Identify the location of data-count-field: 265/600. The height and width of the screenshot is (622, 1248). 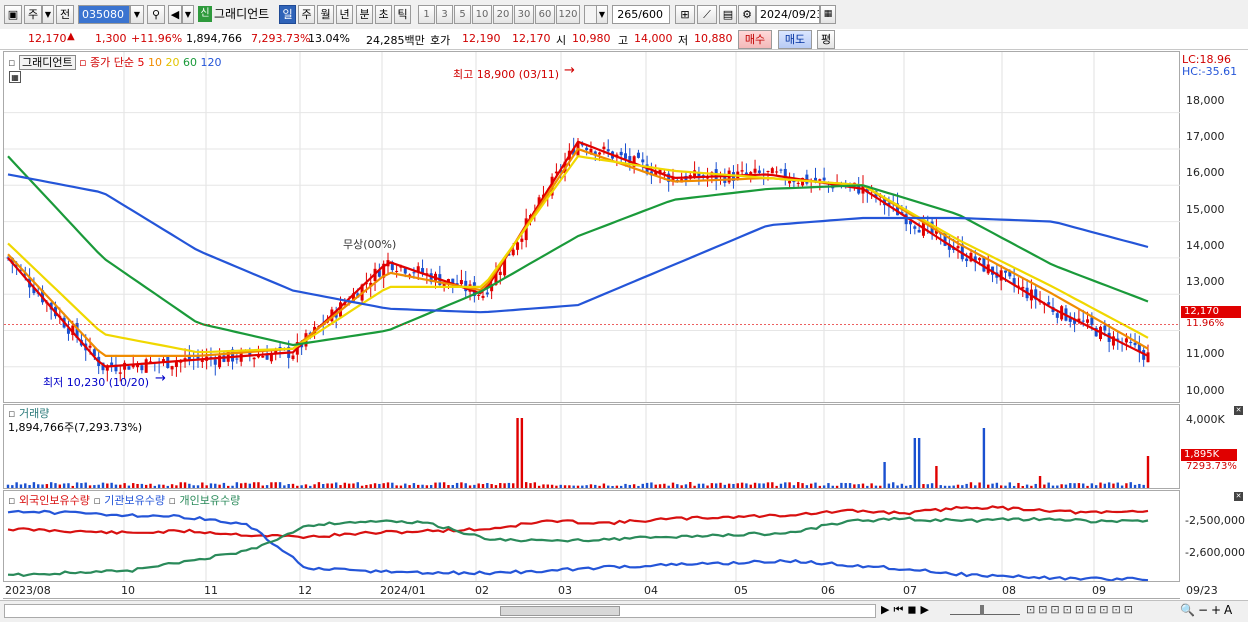
(641, 14).